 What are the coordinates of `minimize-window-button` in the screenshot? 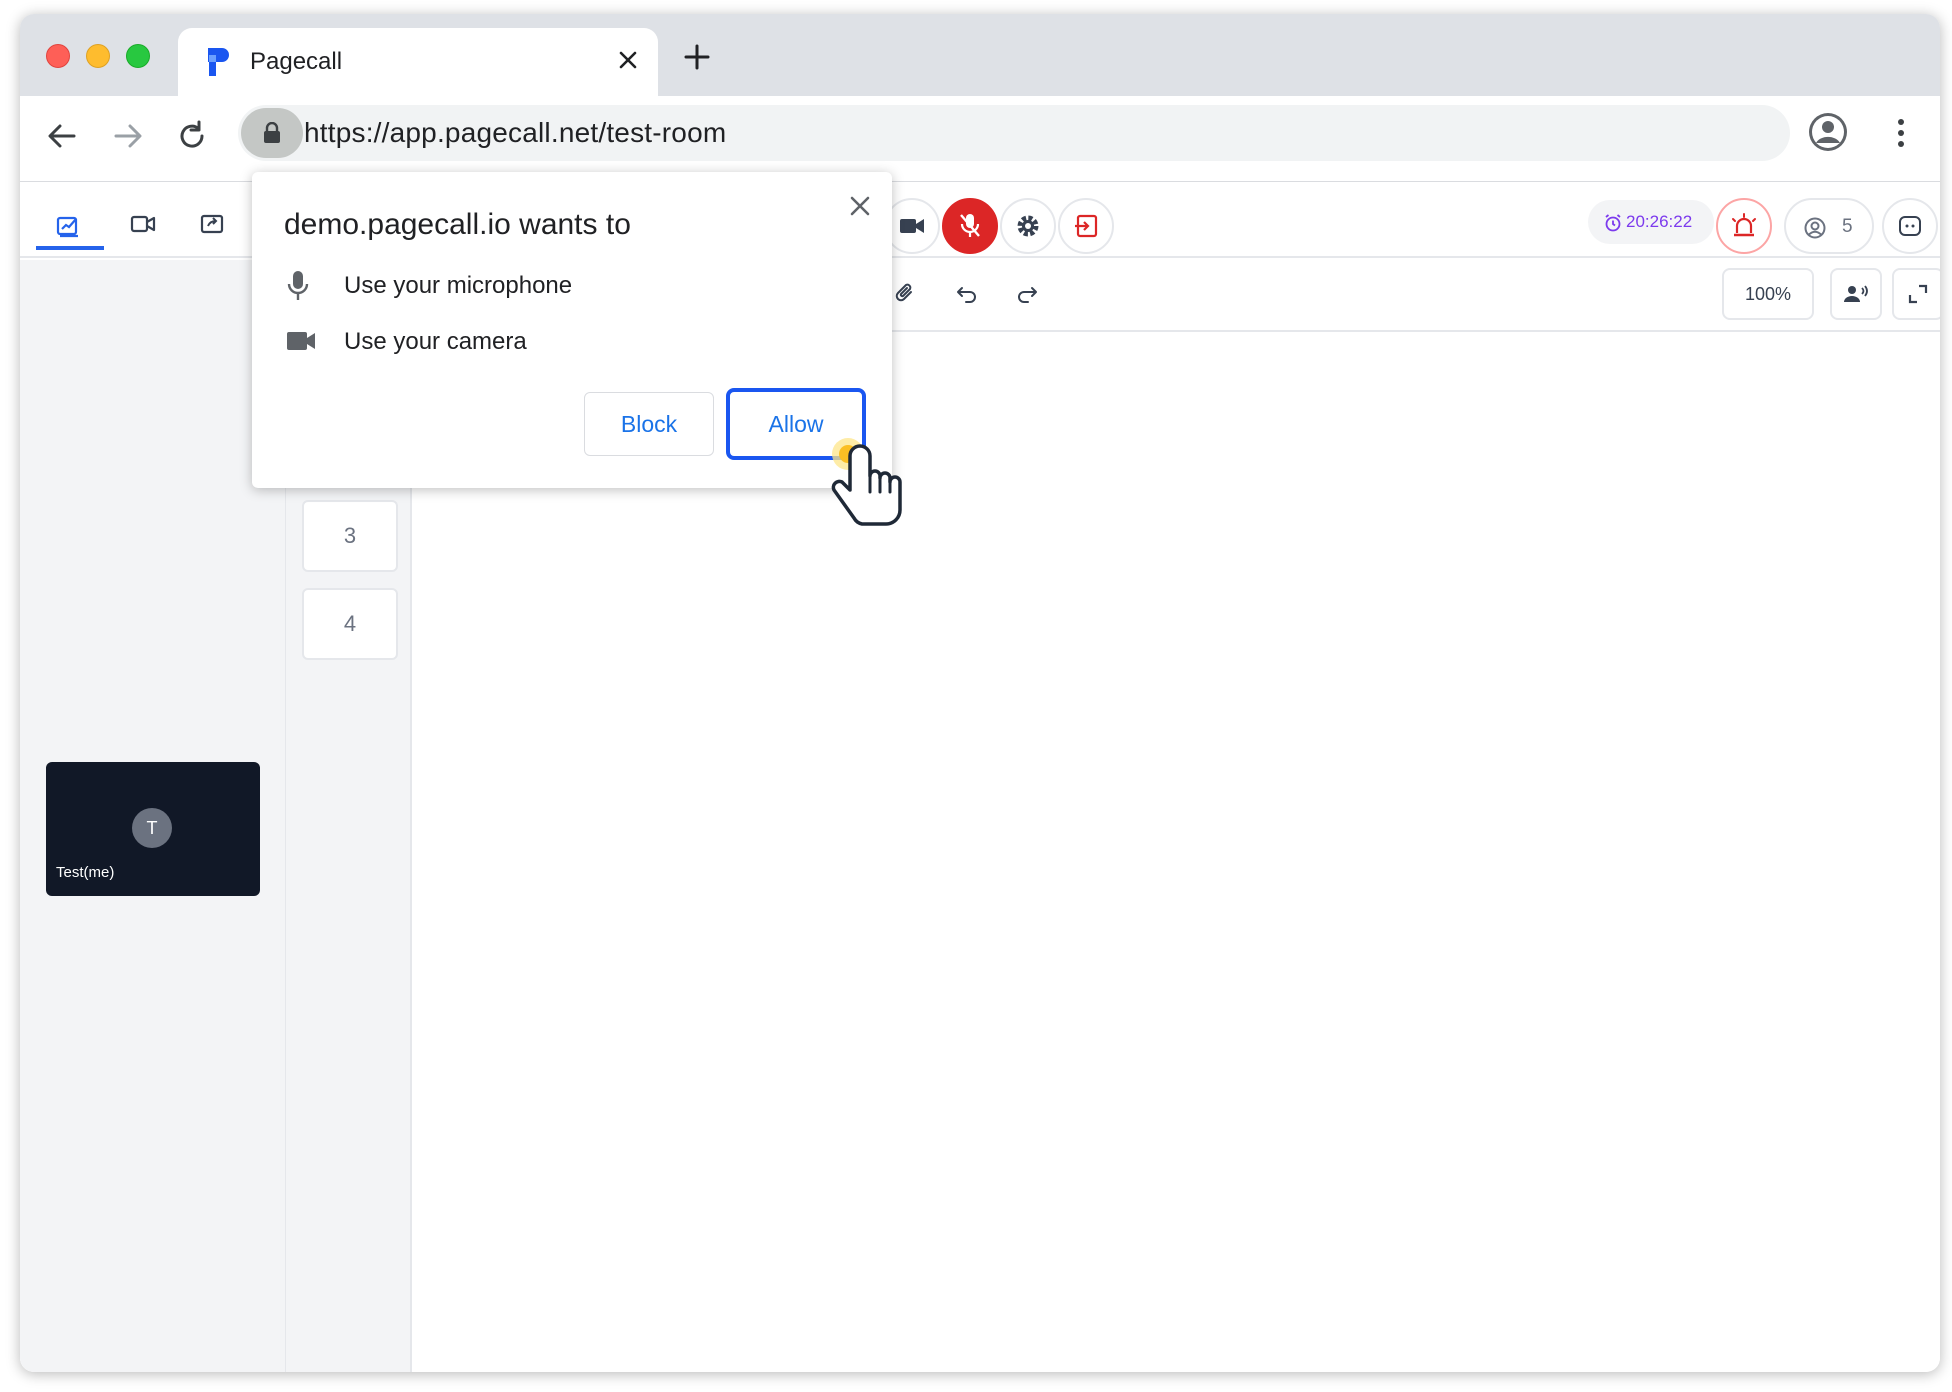 It's located at (98, 56).